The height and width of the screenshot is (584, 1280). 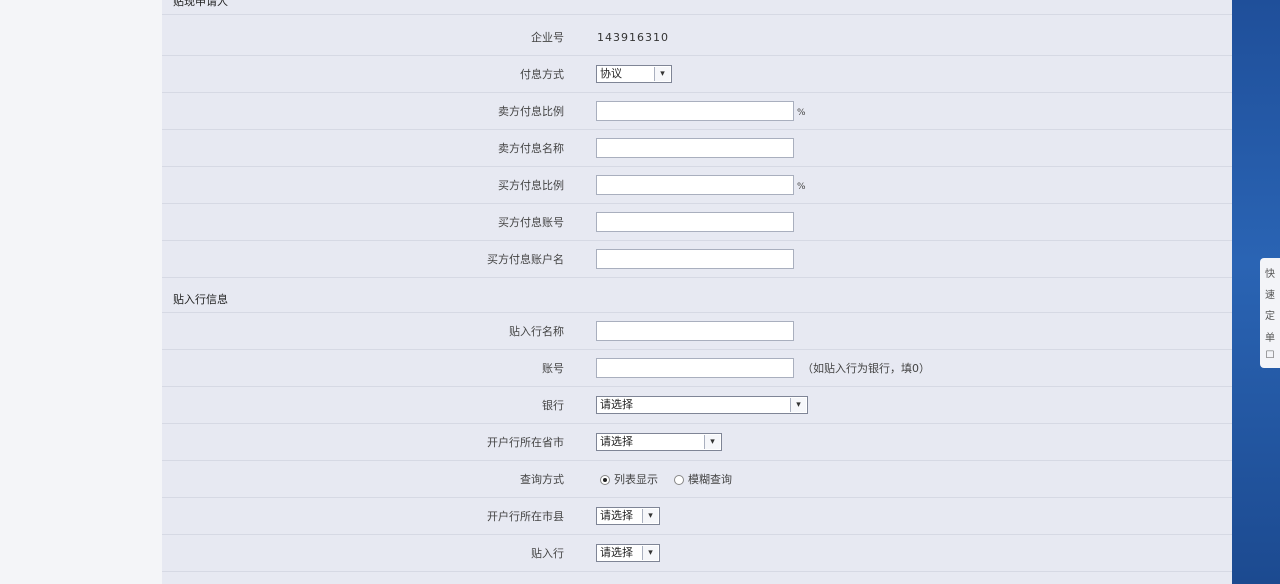 I want to click on seller-interest-name-input, so click(x=695, y=148).